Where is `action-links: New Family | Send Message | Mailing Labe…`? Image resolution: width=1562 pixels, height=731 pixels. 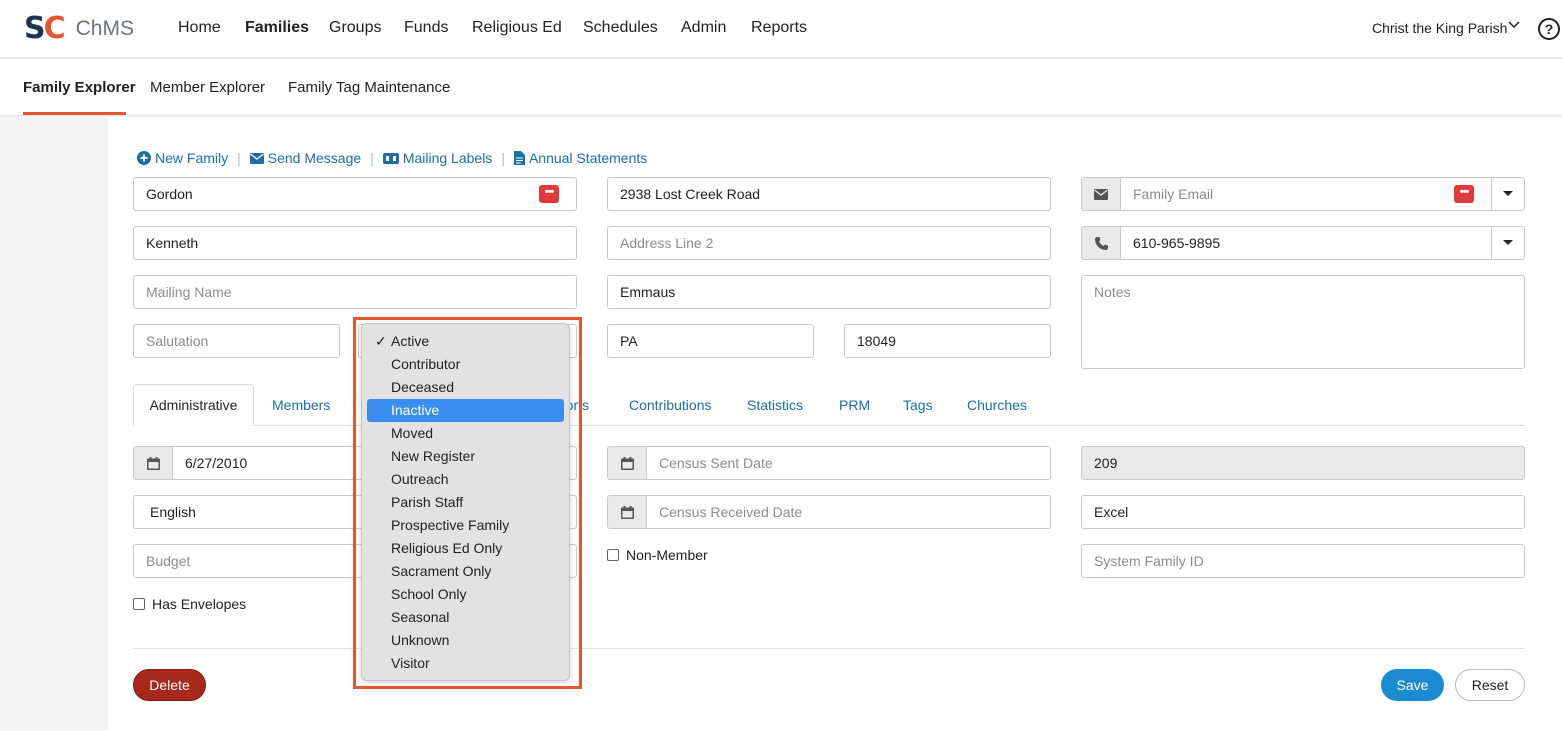 action-links: New Family | Send Message | Mailing Labe… is located at coordinates (392, 158).